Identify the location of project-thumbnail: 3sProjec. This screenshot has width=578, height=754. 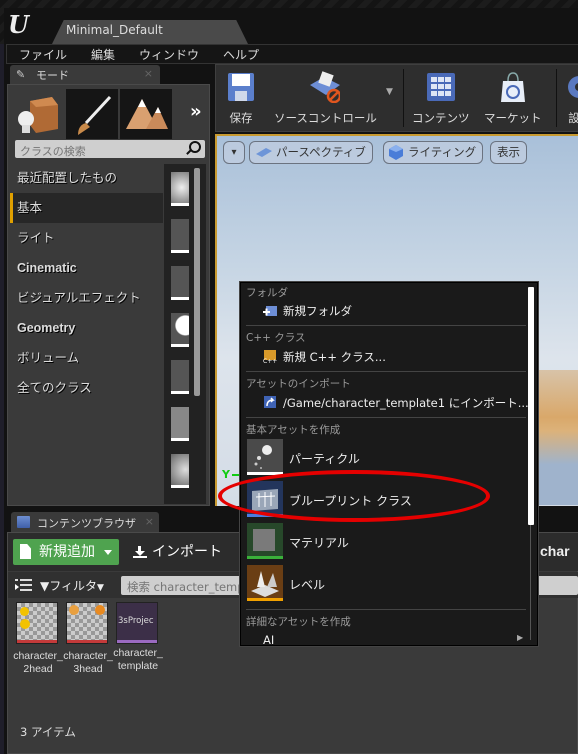
(137, 623).